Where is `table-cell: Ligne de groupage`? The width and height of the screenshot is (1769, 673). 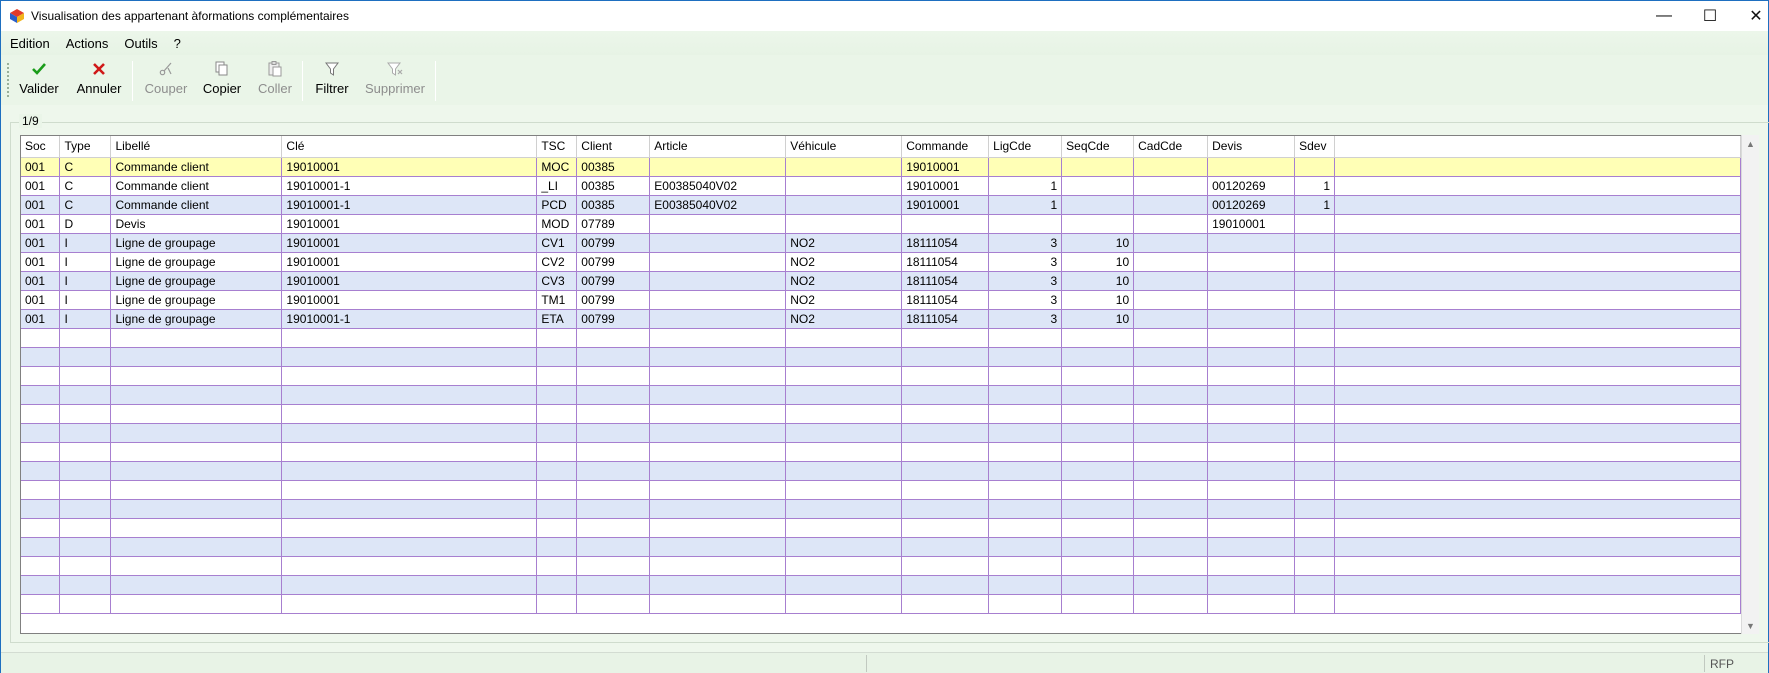
table-cell: Ligne de groupage is located at coordinates (196, 281).